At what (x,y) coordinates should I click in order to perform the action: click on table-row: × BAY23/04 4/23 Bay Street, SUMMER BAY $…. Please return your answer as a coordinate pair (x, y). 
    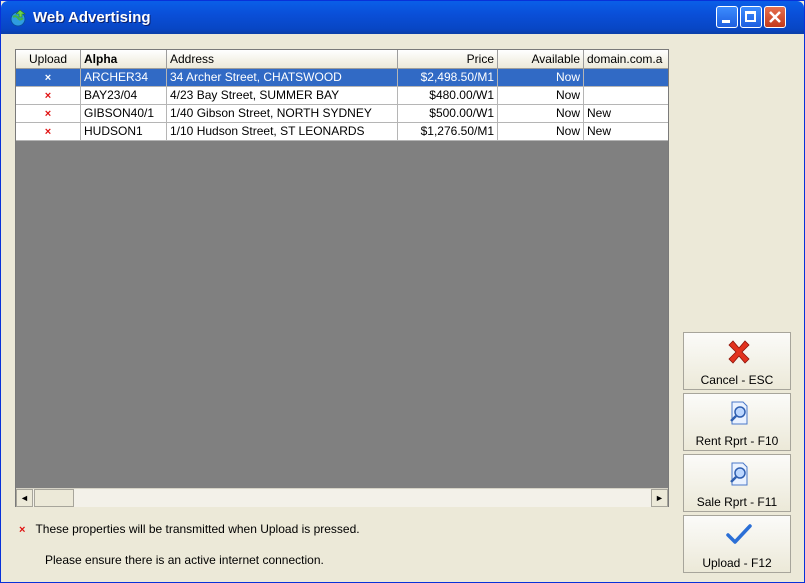
    Looking at the image, I should click on (342, 96).